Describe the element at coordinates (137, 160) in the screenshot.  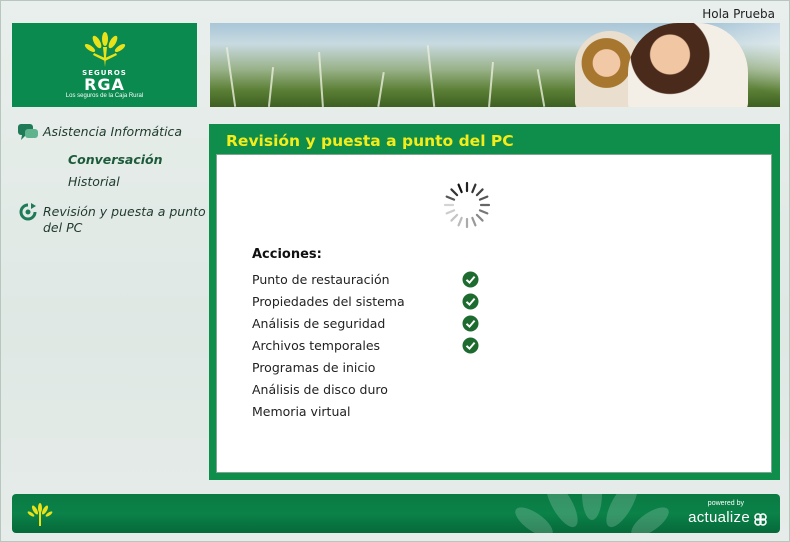
I see `sidebar-item-conversacion: Conversación` at that location.